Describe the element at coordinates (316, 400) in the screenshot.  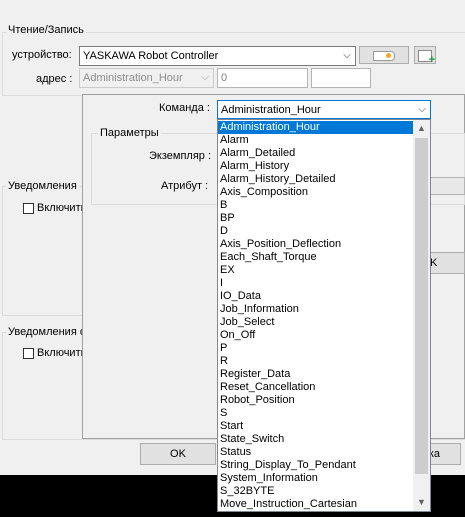
I see `list-item: Robot_Position` at that location.